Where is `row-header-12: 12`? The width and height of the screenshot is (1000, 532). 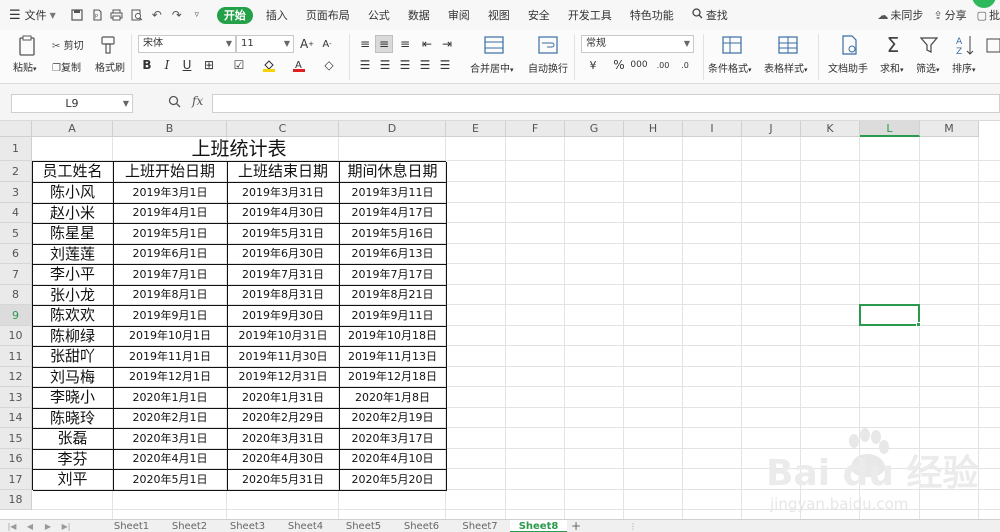
row-header-12: 12 is located at coordinates (16, 377).